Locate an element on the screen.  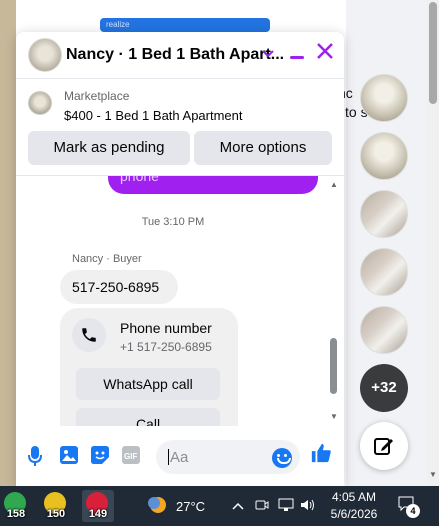
notification-badge: 4 is located at coordinates (413, 511).